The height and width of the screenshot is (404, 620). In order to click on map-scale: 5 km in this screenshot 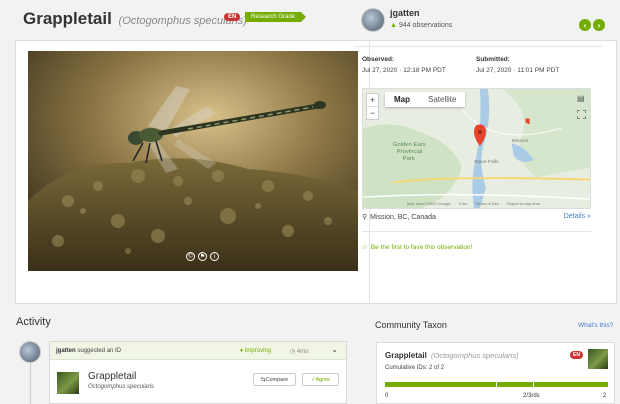, I will do `click(463, 203)`.